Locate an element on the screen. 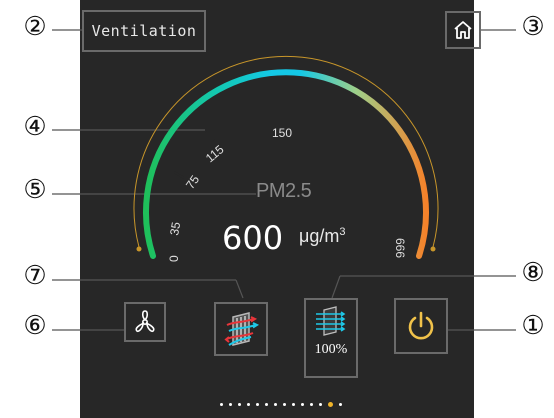 The width and height of the screenshot is (554, 418). pm25-label: PM2.5 is located at coordinates (284, 191).